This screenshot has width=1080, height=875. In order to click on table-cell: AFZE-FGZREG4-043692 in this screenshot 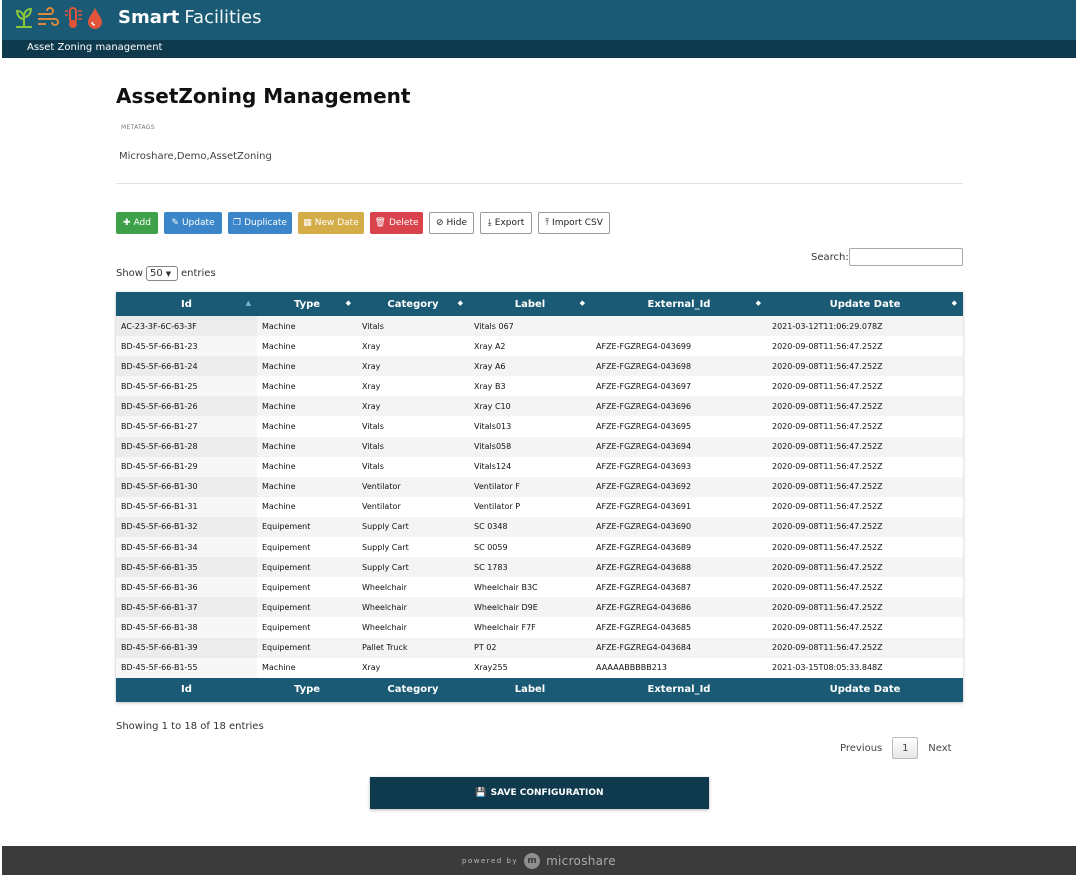, I will do `click(644, 487)`.